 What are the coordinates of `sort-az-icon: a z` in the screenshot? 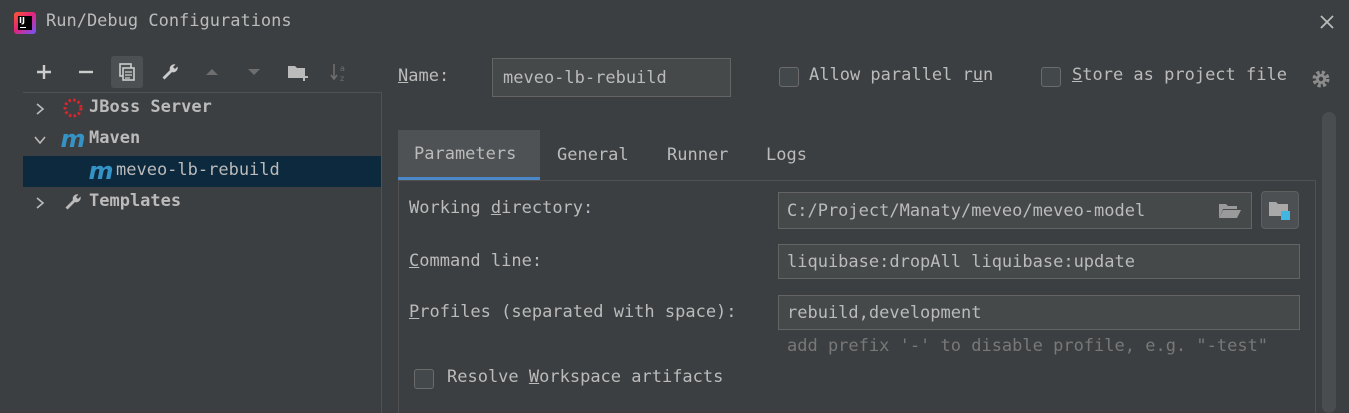 It's located at (337, 73).